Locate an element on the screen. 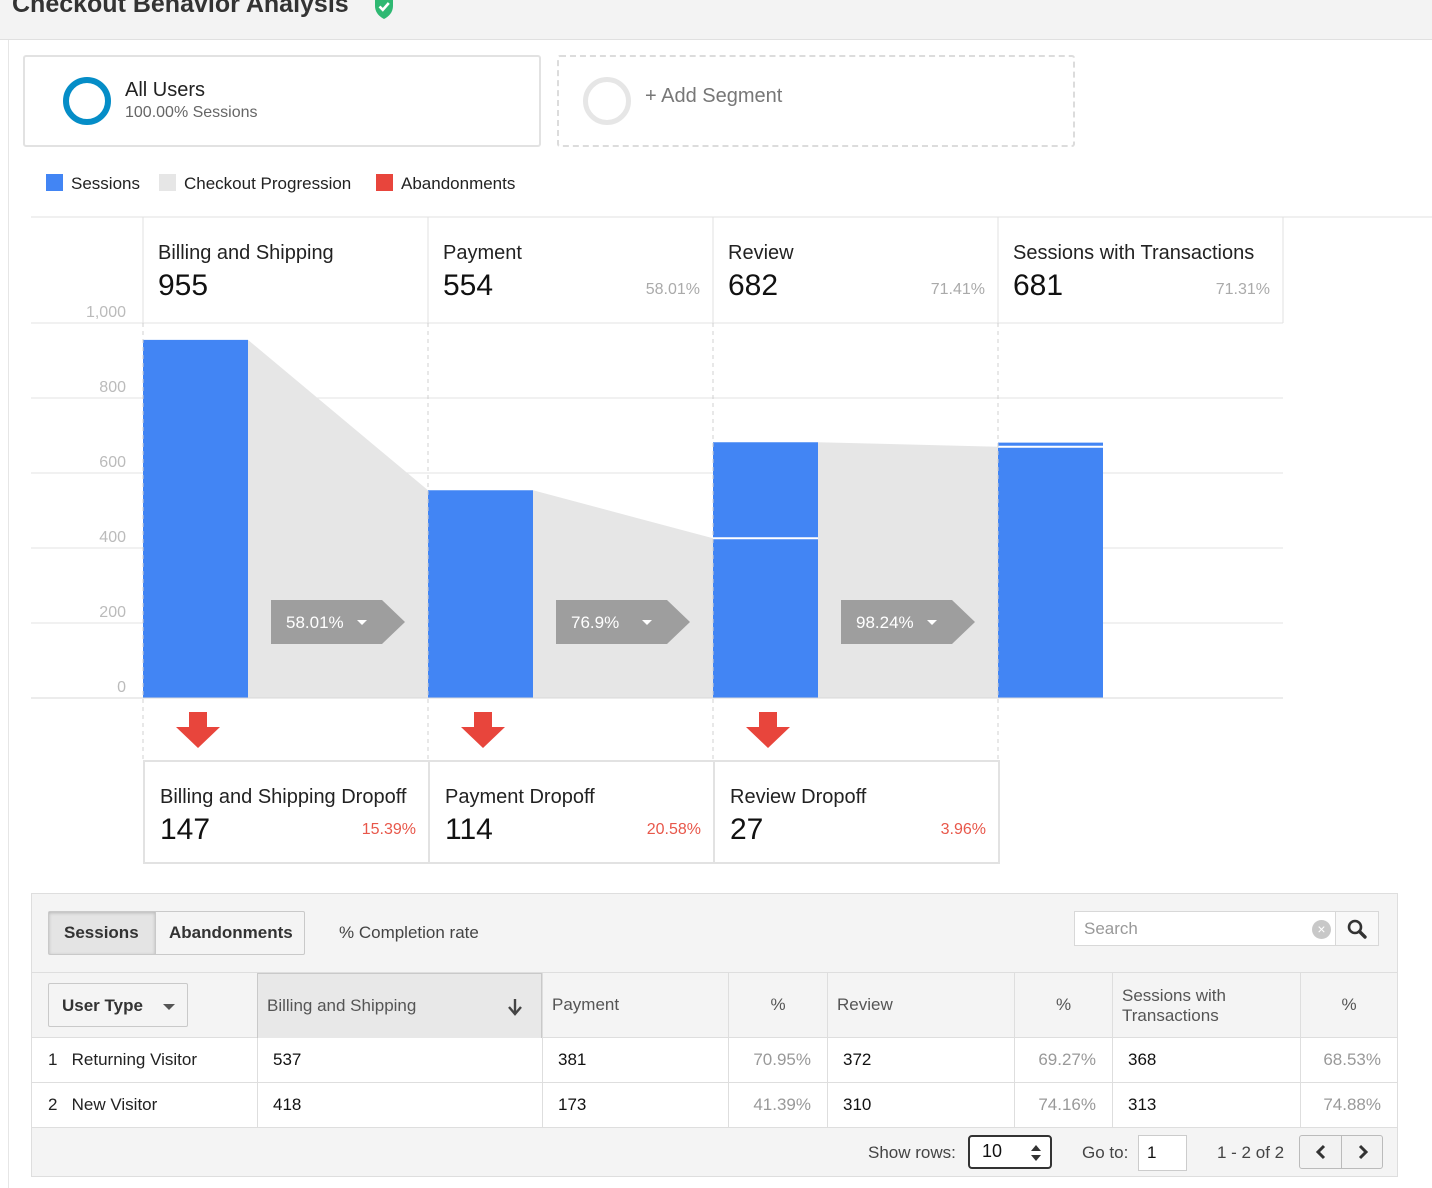 Image resolution: width=1432 pixels, height=1188 pixels. header-payment-pct: % is located at coordinates (777, 1005).